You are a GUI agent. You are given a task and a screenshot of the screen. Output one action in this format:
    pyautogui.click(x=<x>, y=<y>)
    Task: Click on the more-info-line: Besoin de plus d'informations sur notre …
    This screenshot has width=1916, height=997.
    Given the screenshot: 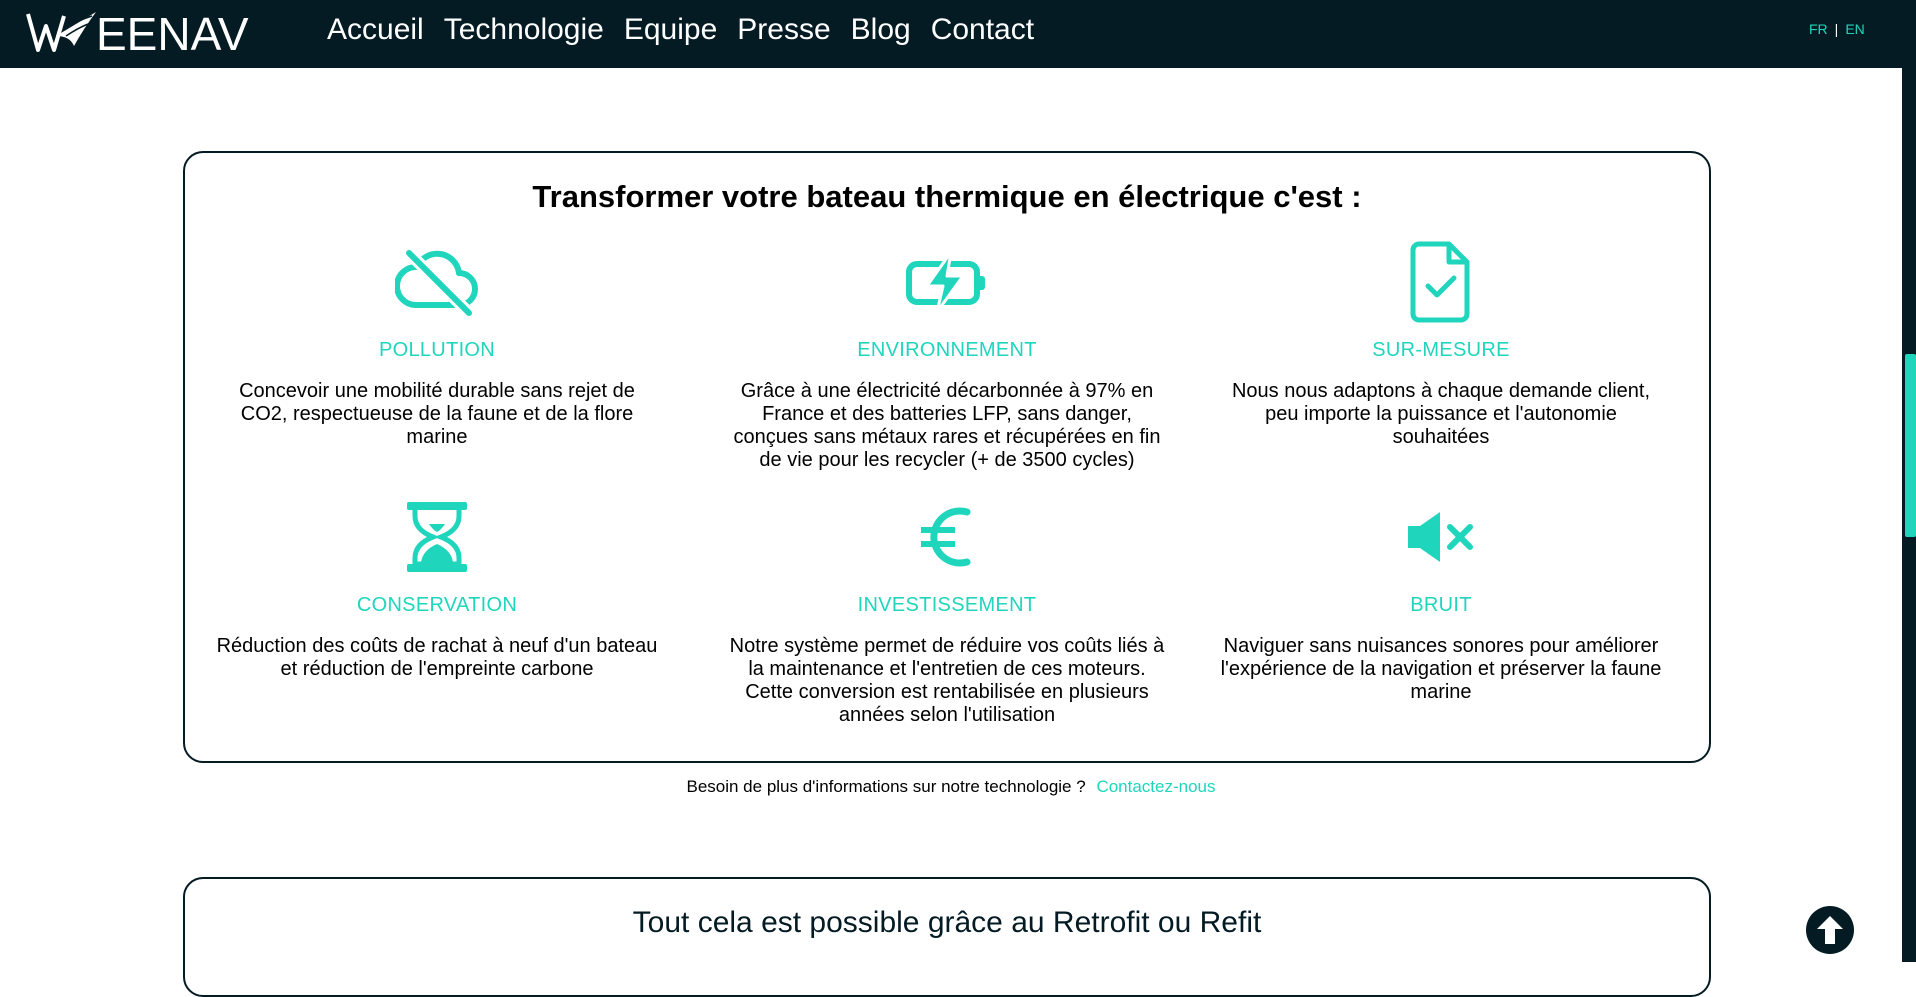 What is the action you would take?
    pyautogui.click(x=951, y=787)
    